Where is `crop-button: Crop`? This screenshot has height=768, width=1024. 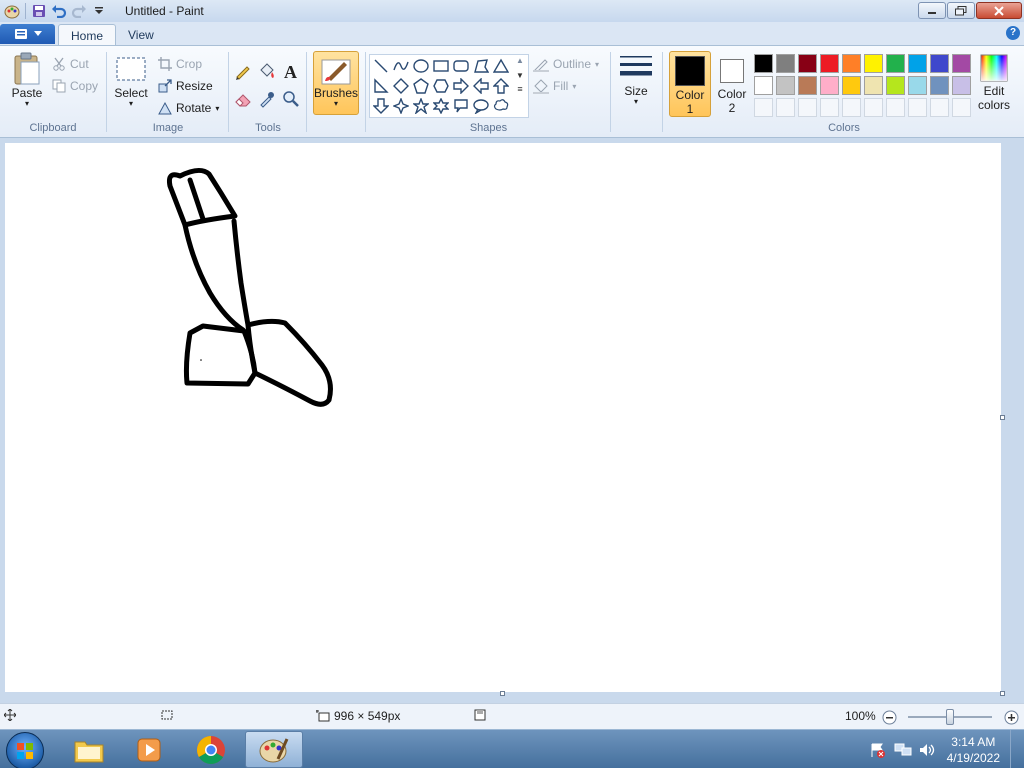
crop-button: Crop is located at coordinates (180, 64).